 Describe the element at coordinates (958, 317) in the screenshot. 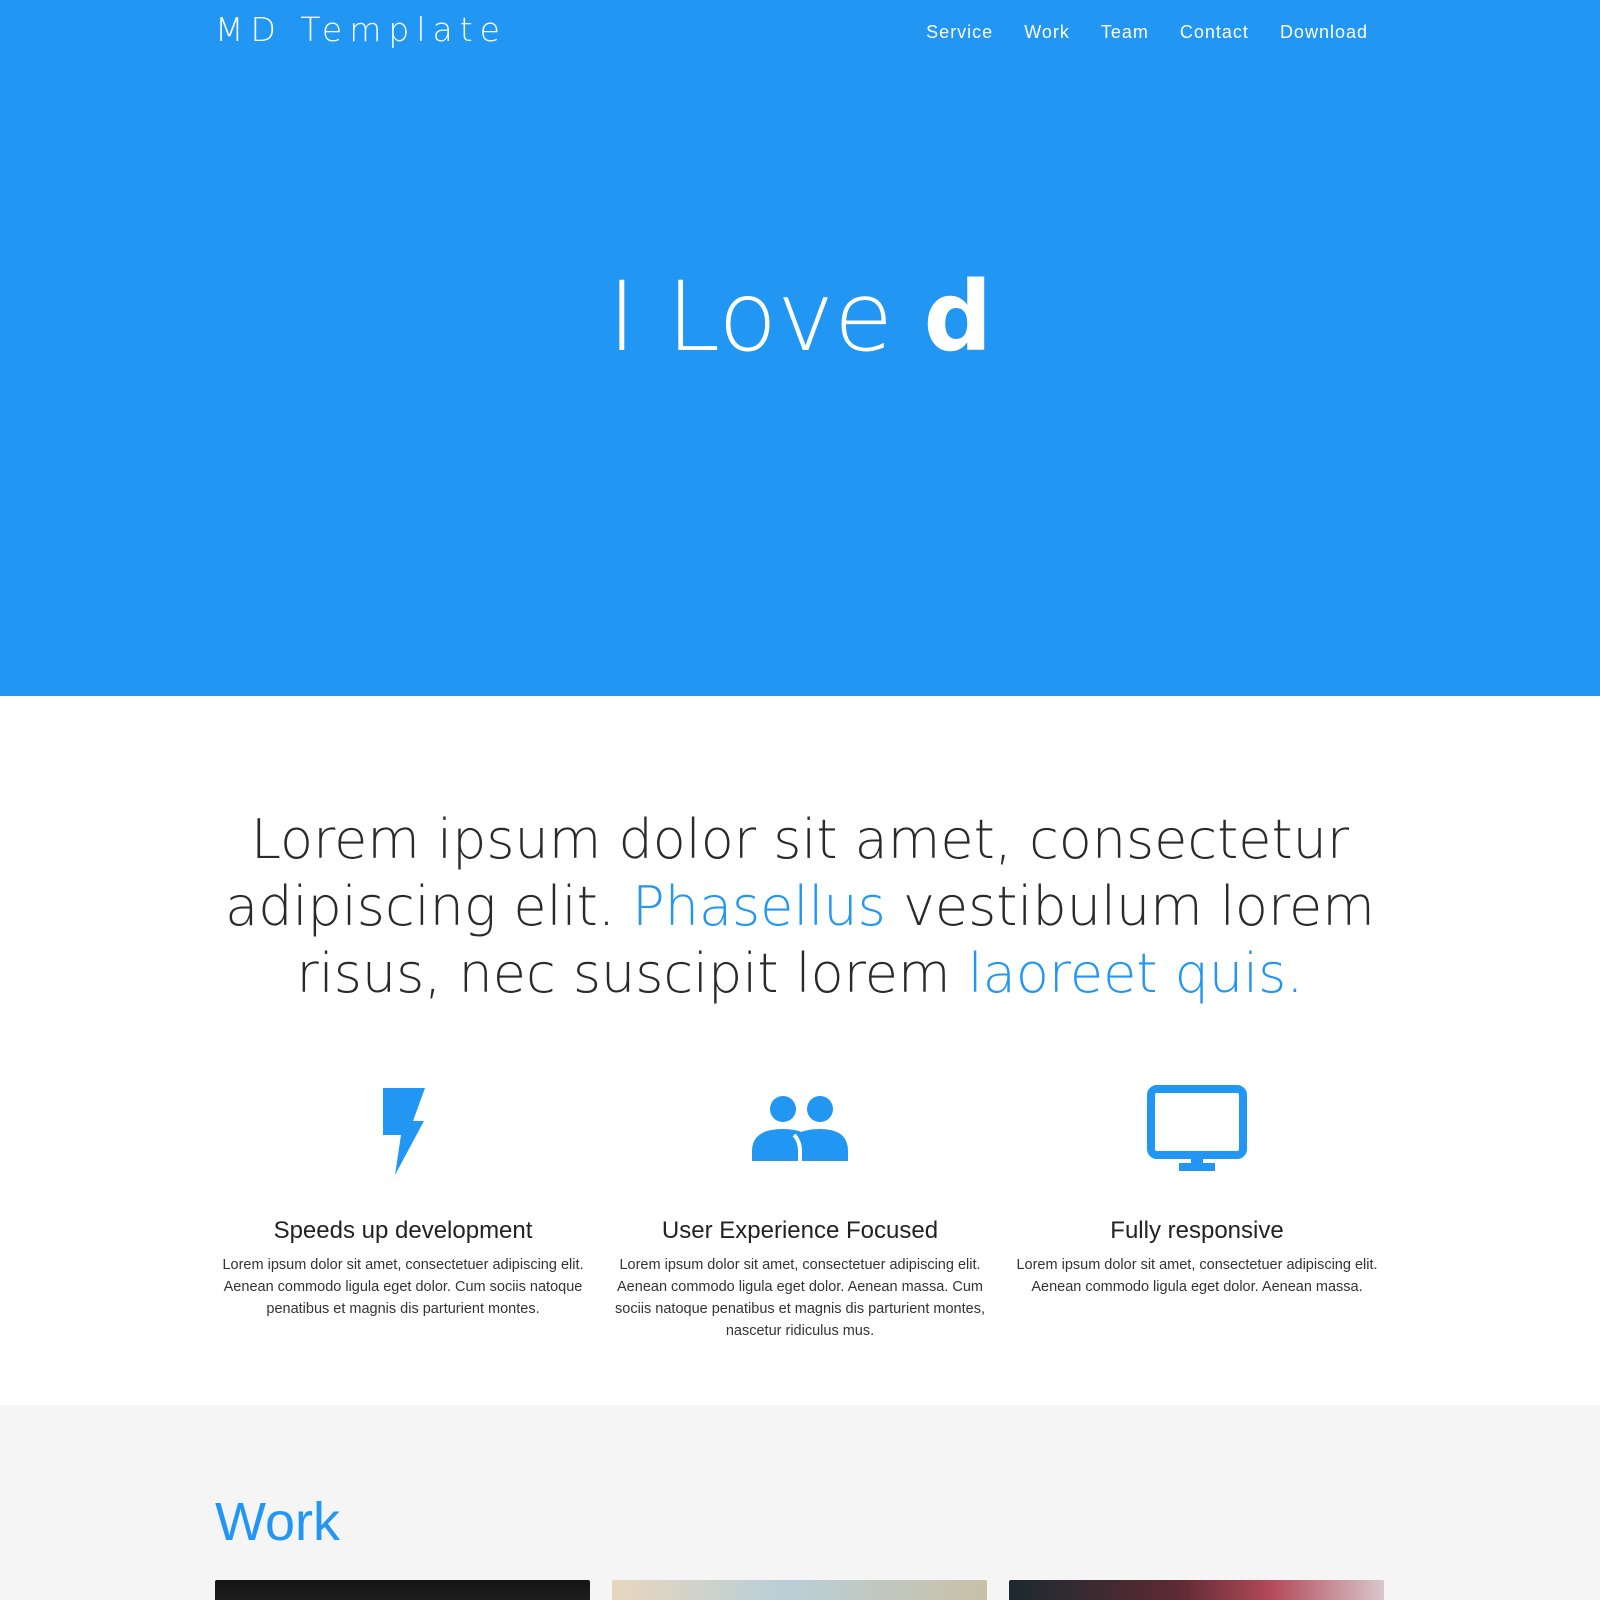

I see `hero-title-bold: d` at that location.